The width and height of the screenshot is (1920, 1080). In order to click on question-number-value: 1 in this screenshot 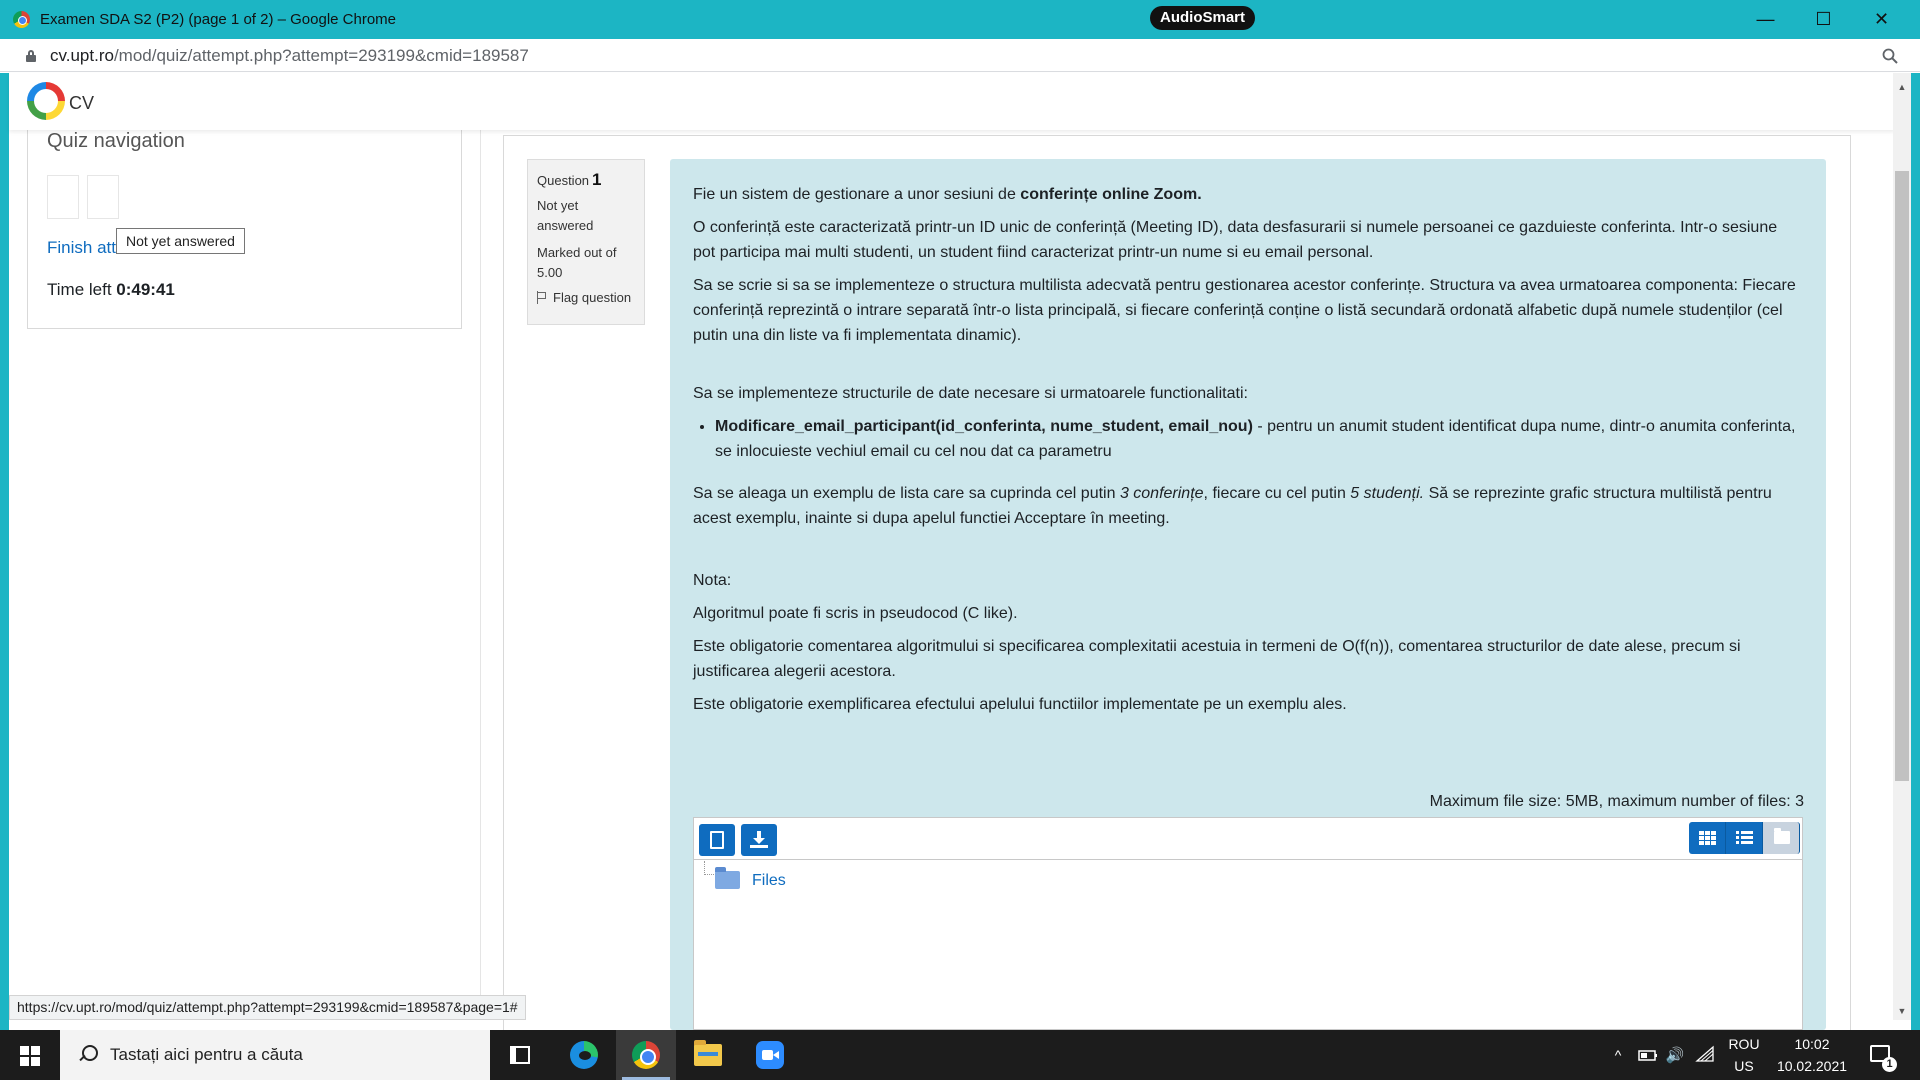, I will do `click(597, 179)`.